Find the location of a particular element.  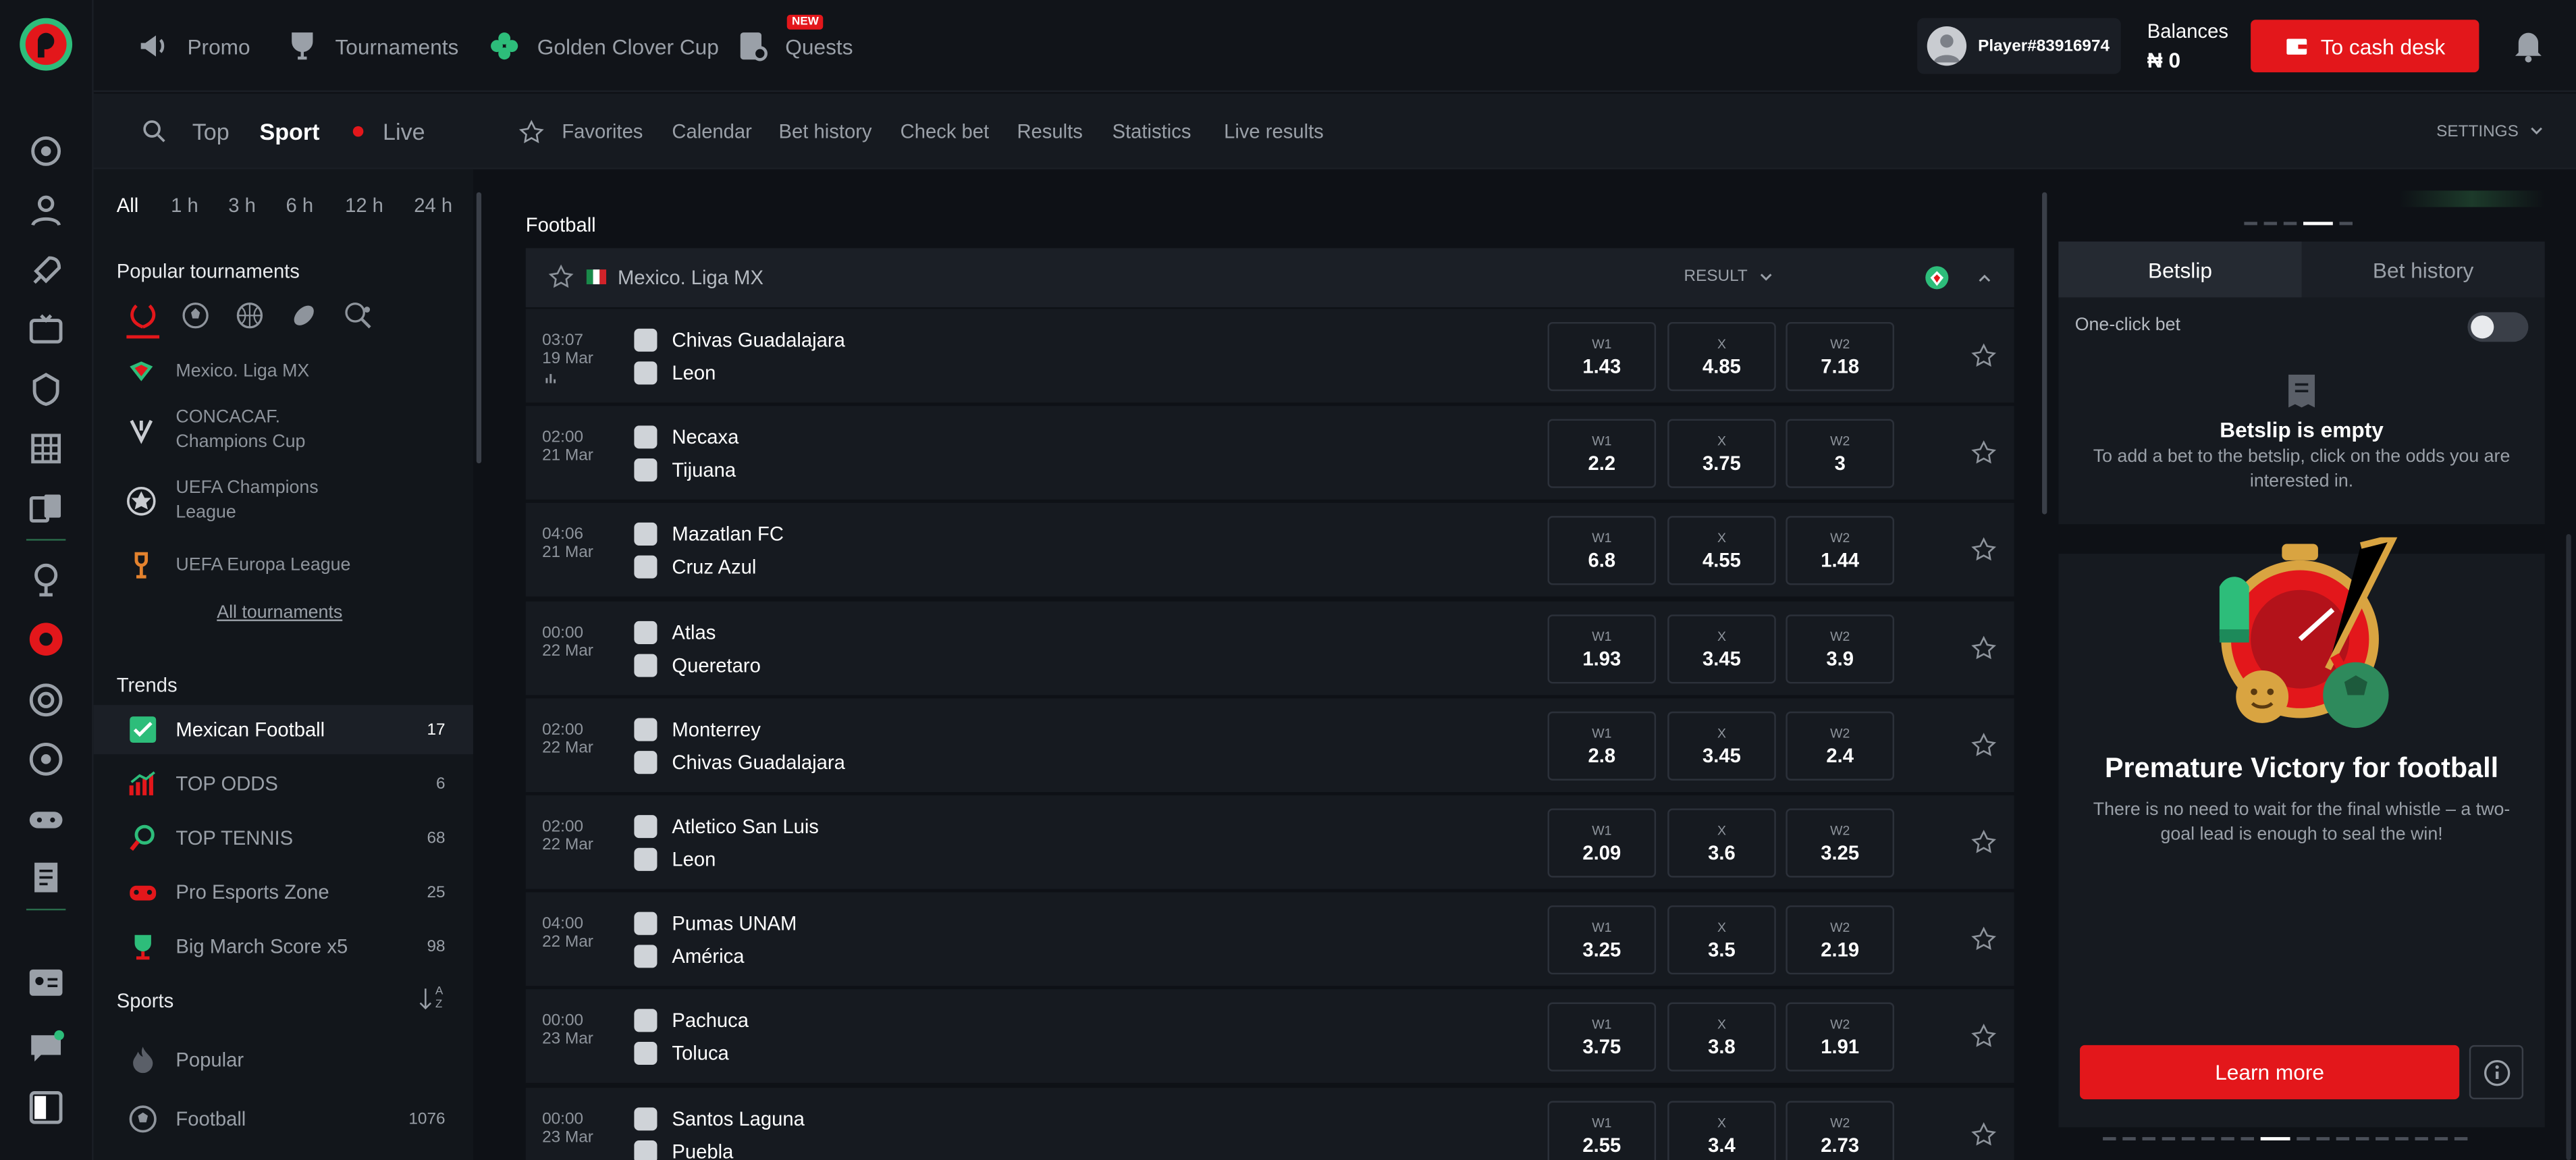

gamepad-icon is located at coordinates (46, 818).